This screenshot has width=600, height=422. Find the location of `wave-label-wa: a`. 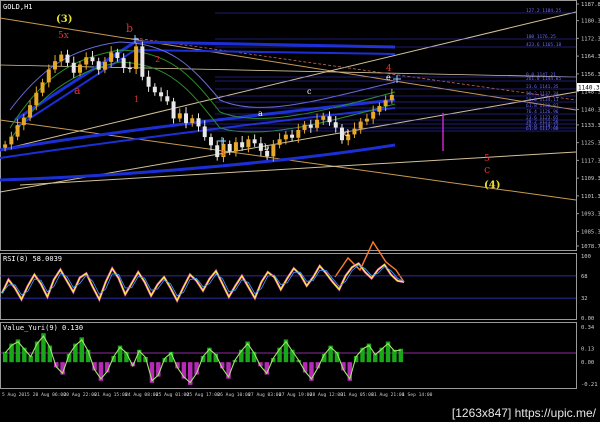

wave-label-wa: a is located at coordinates (260, 113).